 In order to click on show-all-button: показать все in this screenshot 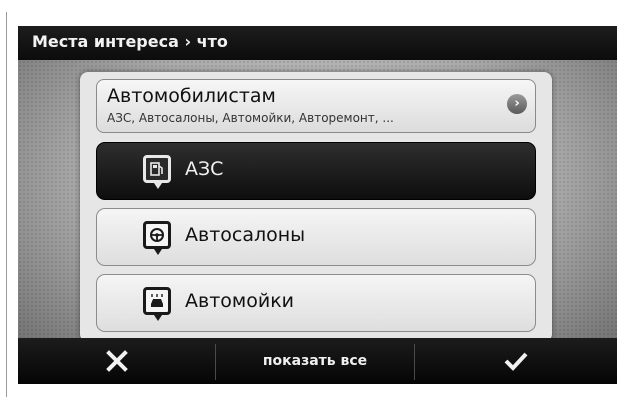, I will do `click(315, 361)`.